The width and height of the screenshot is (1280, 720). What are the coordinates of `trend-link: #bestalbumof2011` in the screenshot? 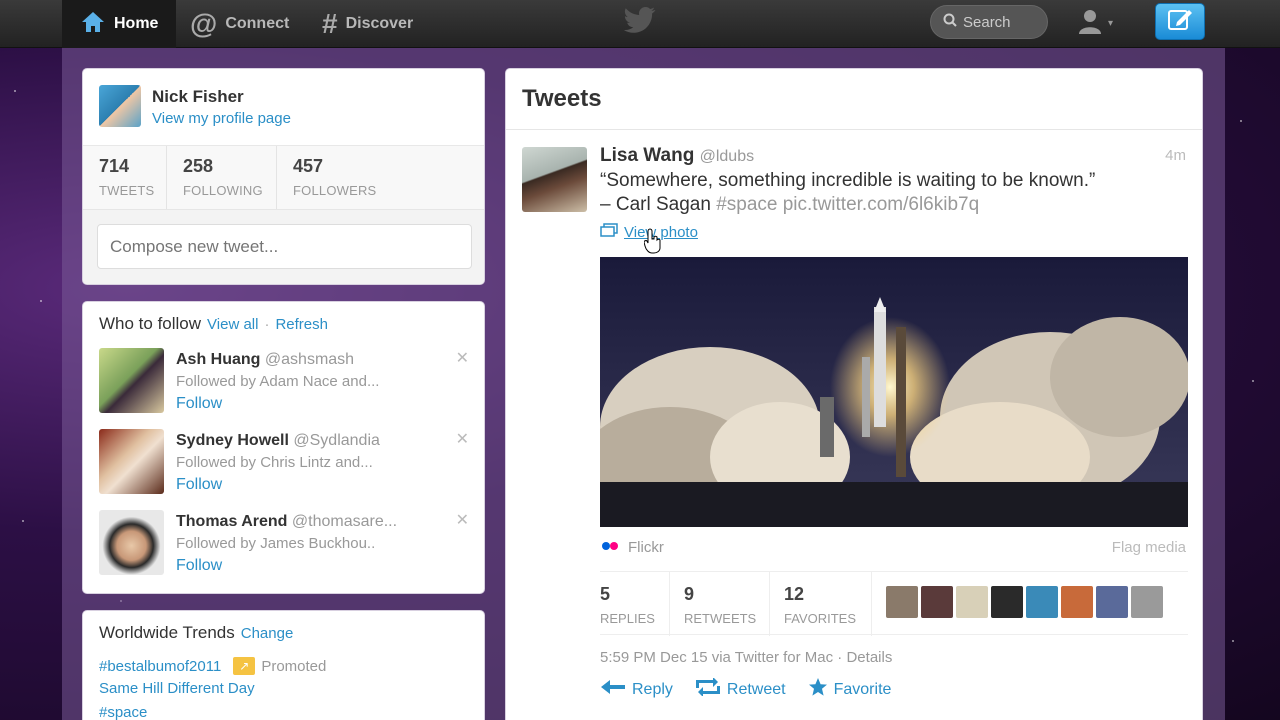 It's located at (160, 666).